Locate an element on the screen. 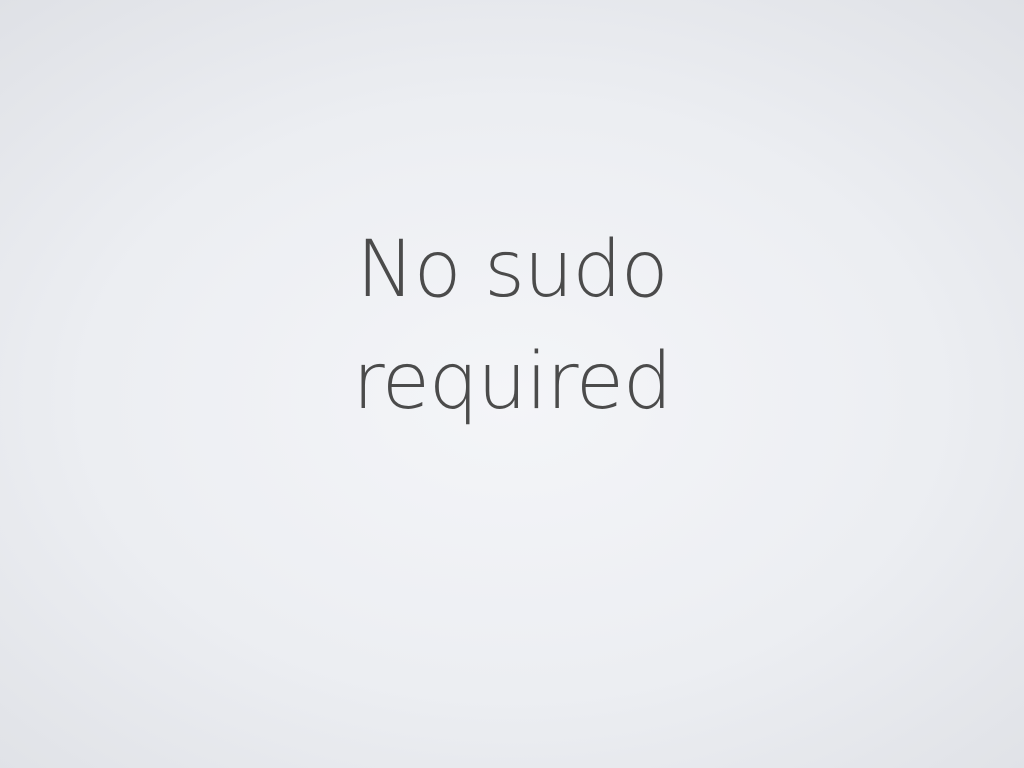 The width and height of the screenshot is (1024, 768). slide-title-line-2: required is located at coordinates (512, 382).